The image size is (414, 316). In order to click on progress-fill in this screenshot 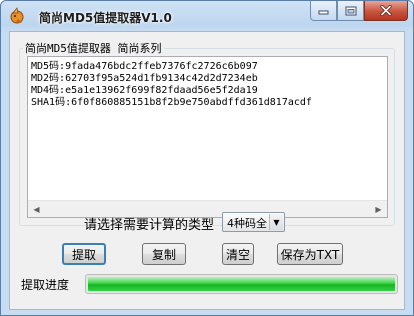, I will do `click(241, 284)`.